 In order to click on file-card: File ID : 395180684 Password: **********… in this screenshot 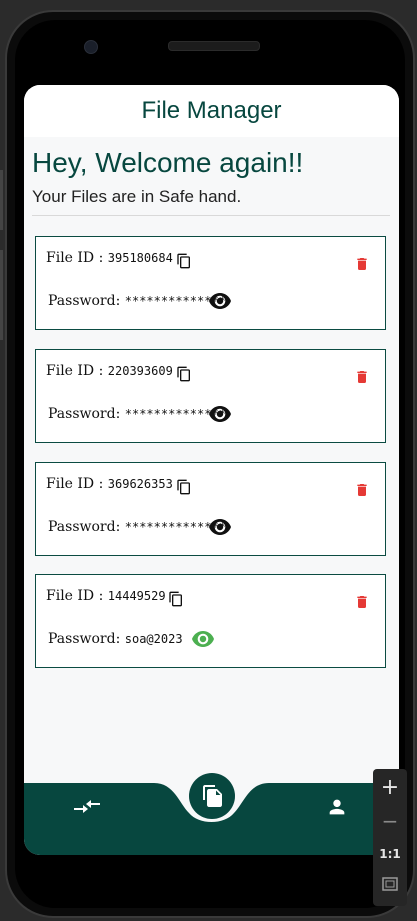, I will do `click(210, 283)`.